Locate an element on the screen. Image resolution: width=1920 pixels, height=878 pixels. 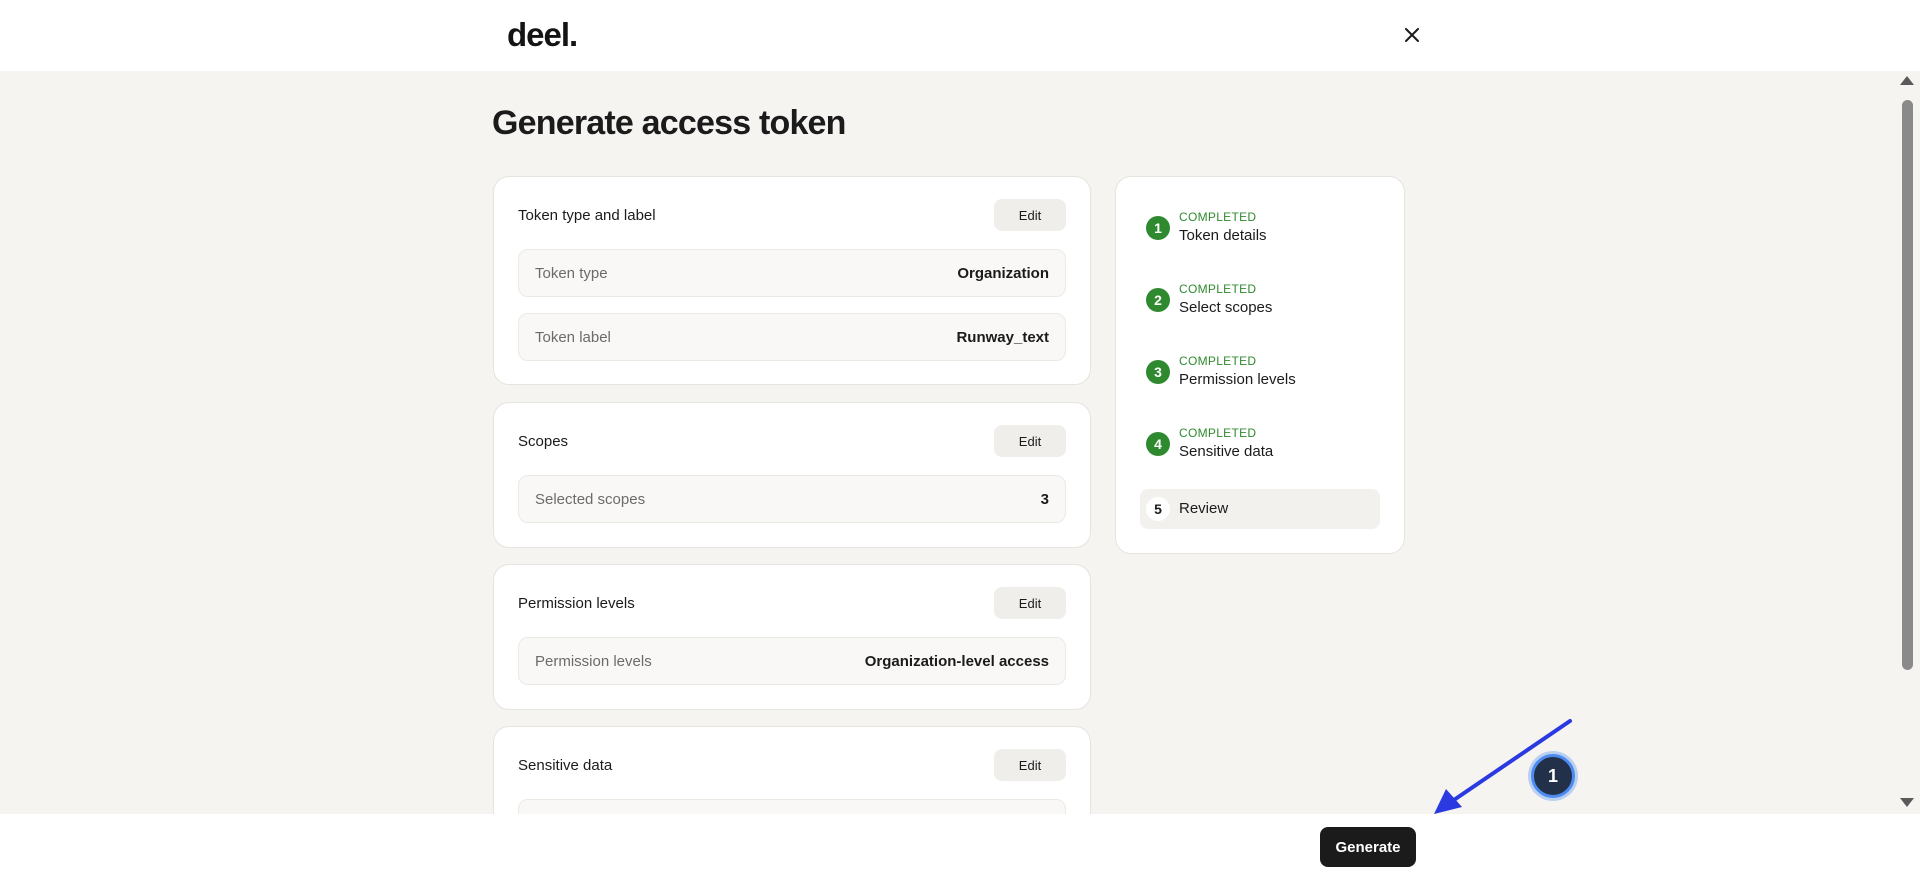
selected-scopes-row: Selected scopes 3 is located at coordinates (792, 499).